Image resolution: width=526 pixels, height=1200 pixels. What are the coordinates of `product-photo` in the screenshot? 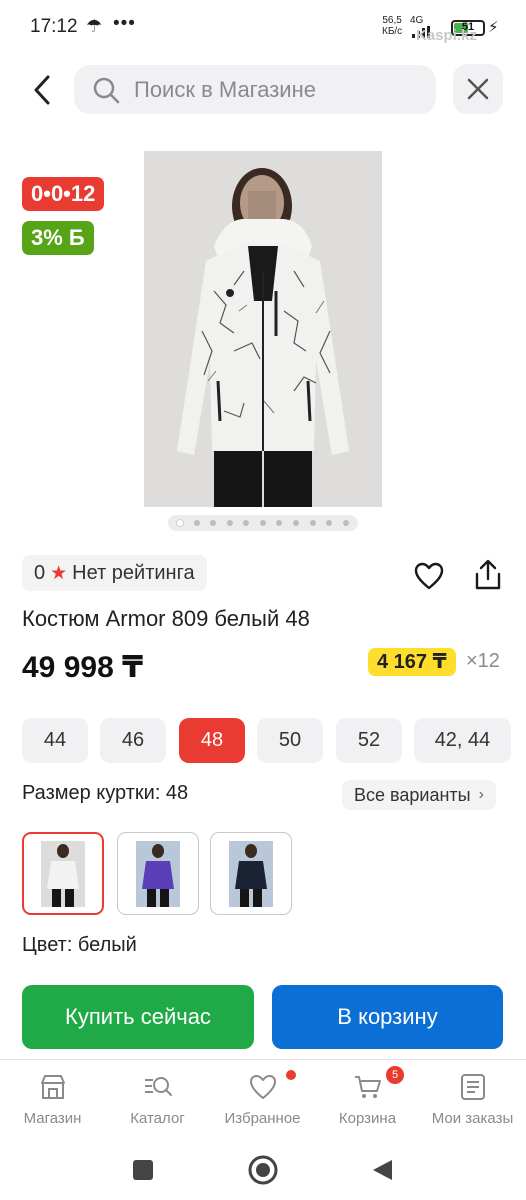 It's located at (263, 329).